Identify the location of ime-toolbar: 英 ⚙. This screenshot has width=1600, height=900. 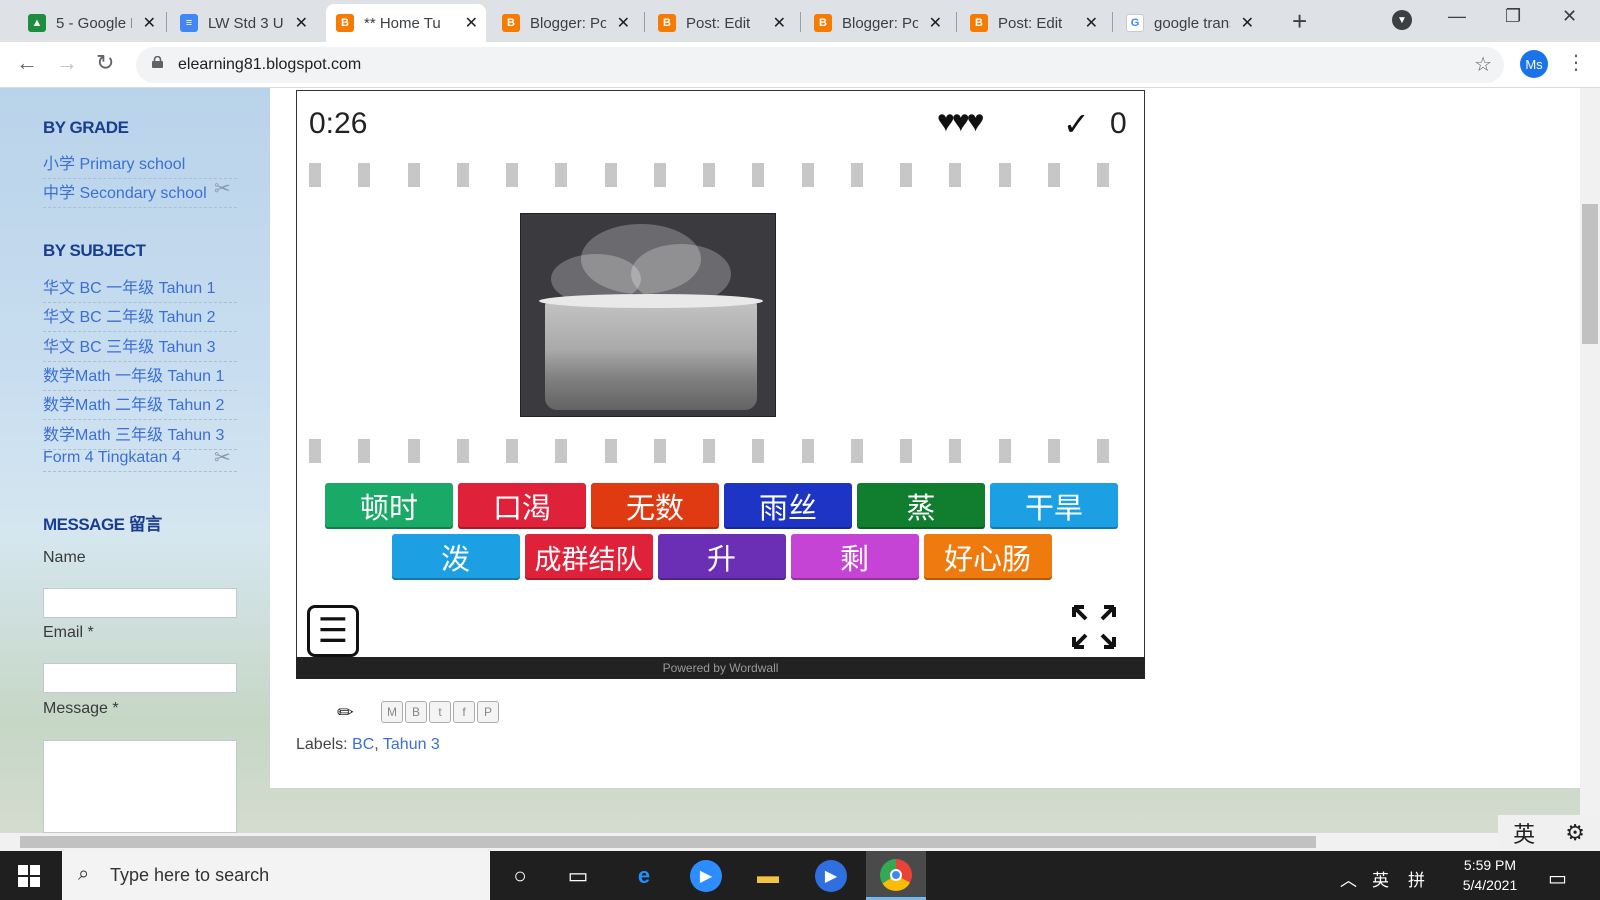
(1549, 833).